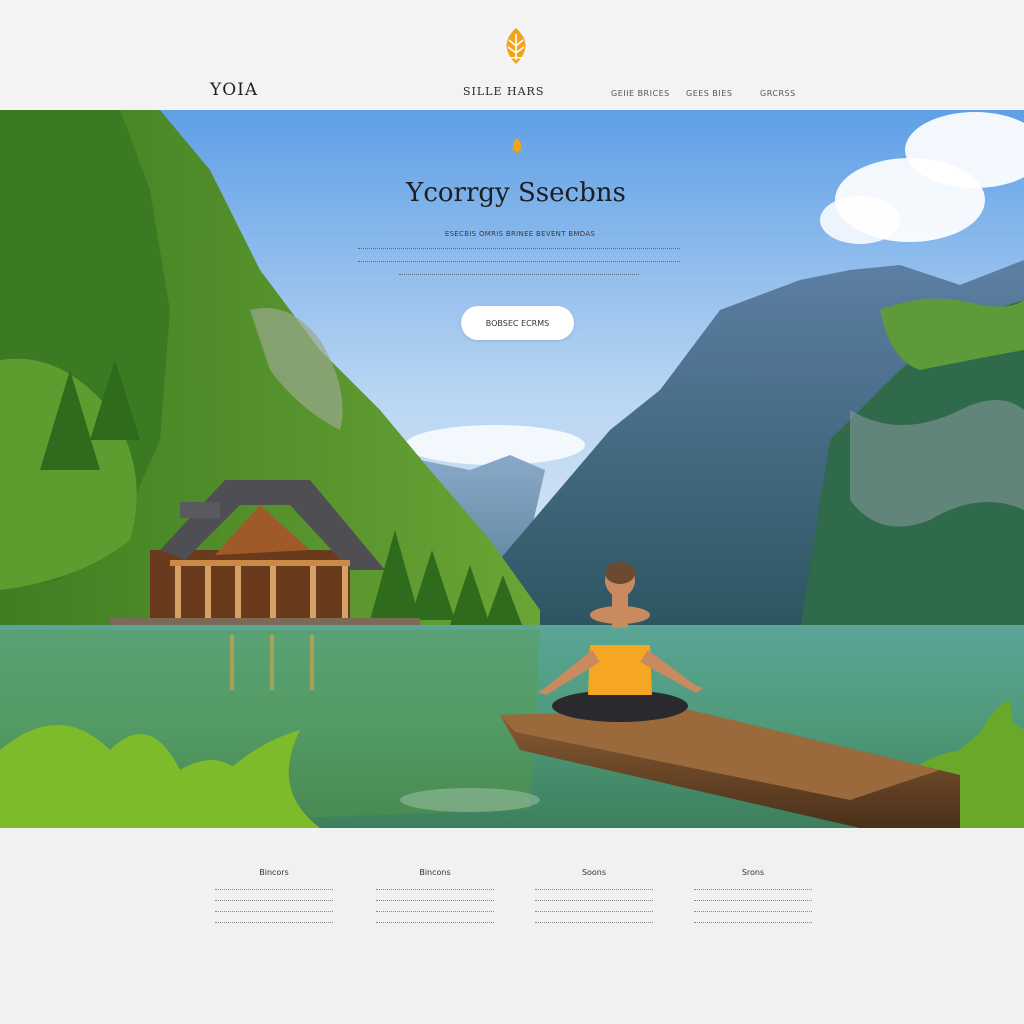 The height and width of the screenshot is (1024, 1024). What do you see at coordinates (503, 91) in the screenshot?
I see `site-title: SILLE HARS` at bounding box center [503, 91].